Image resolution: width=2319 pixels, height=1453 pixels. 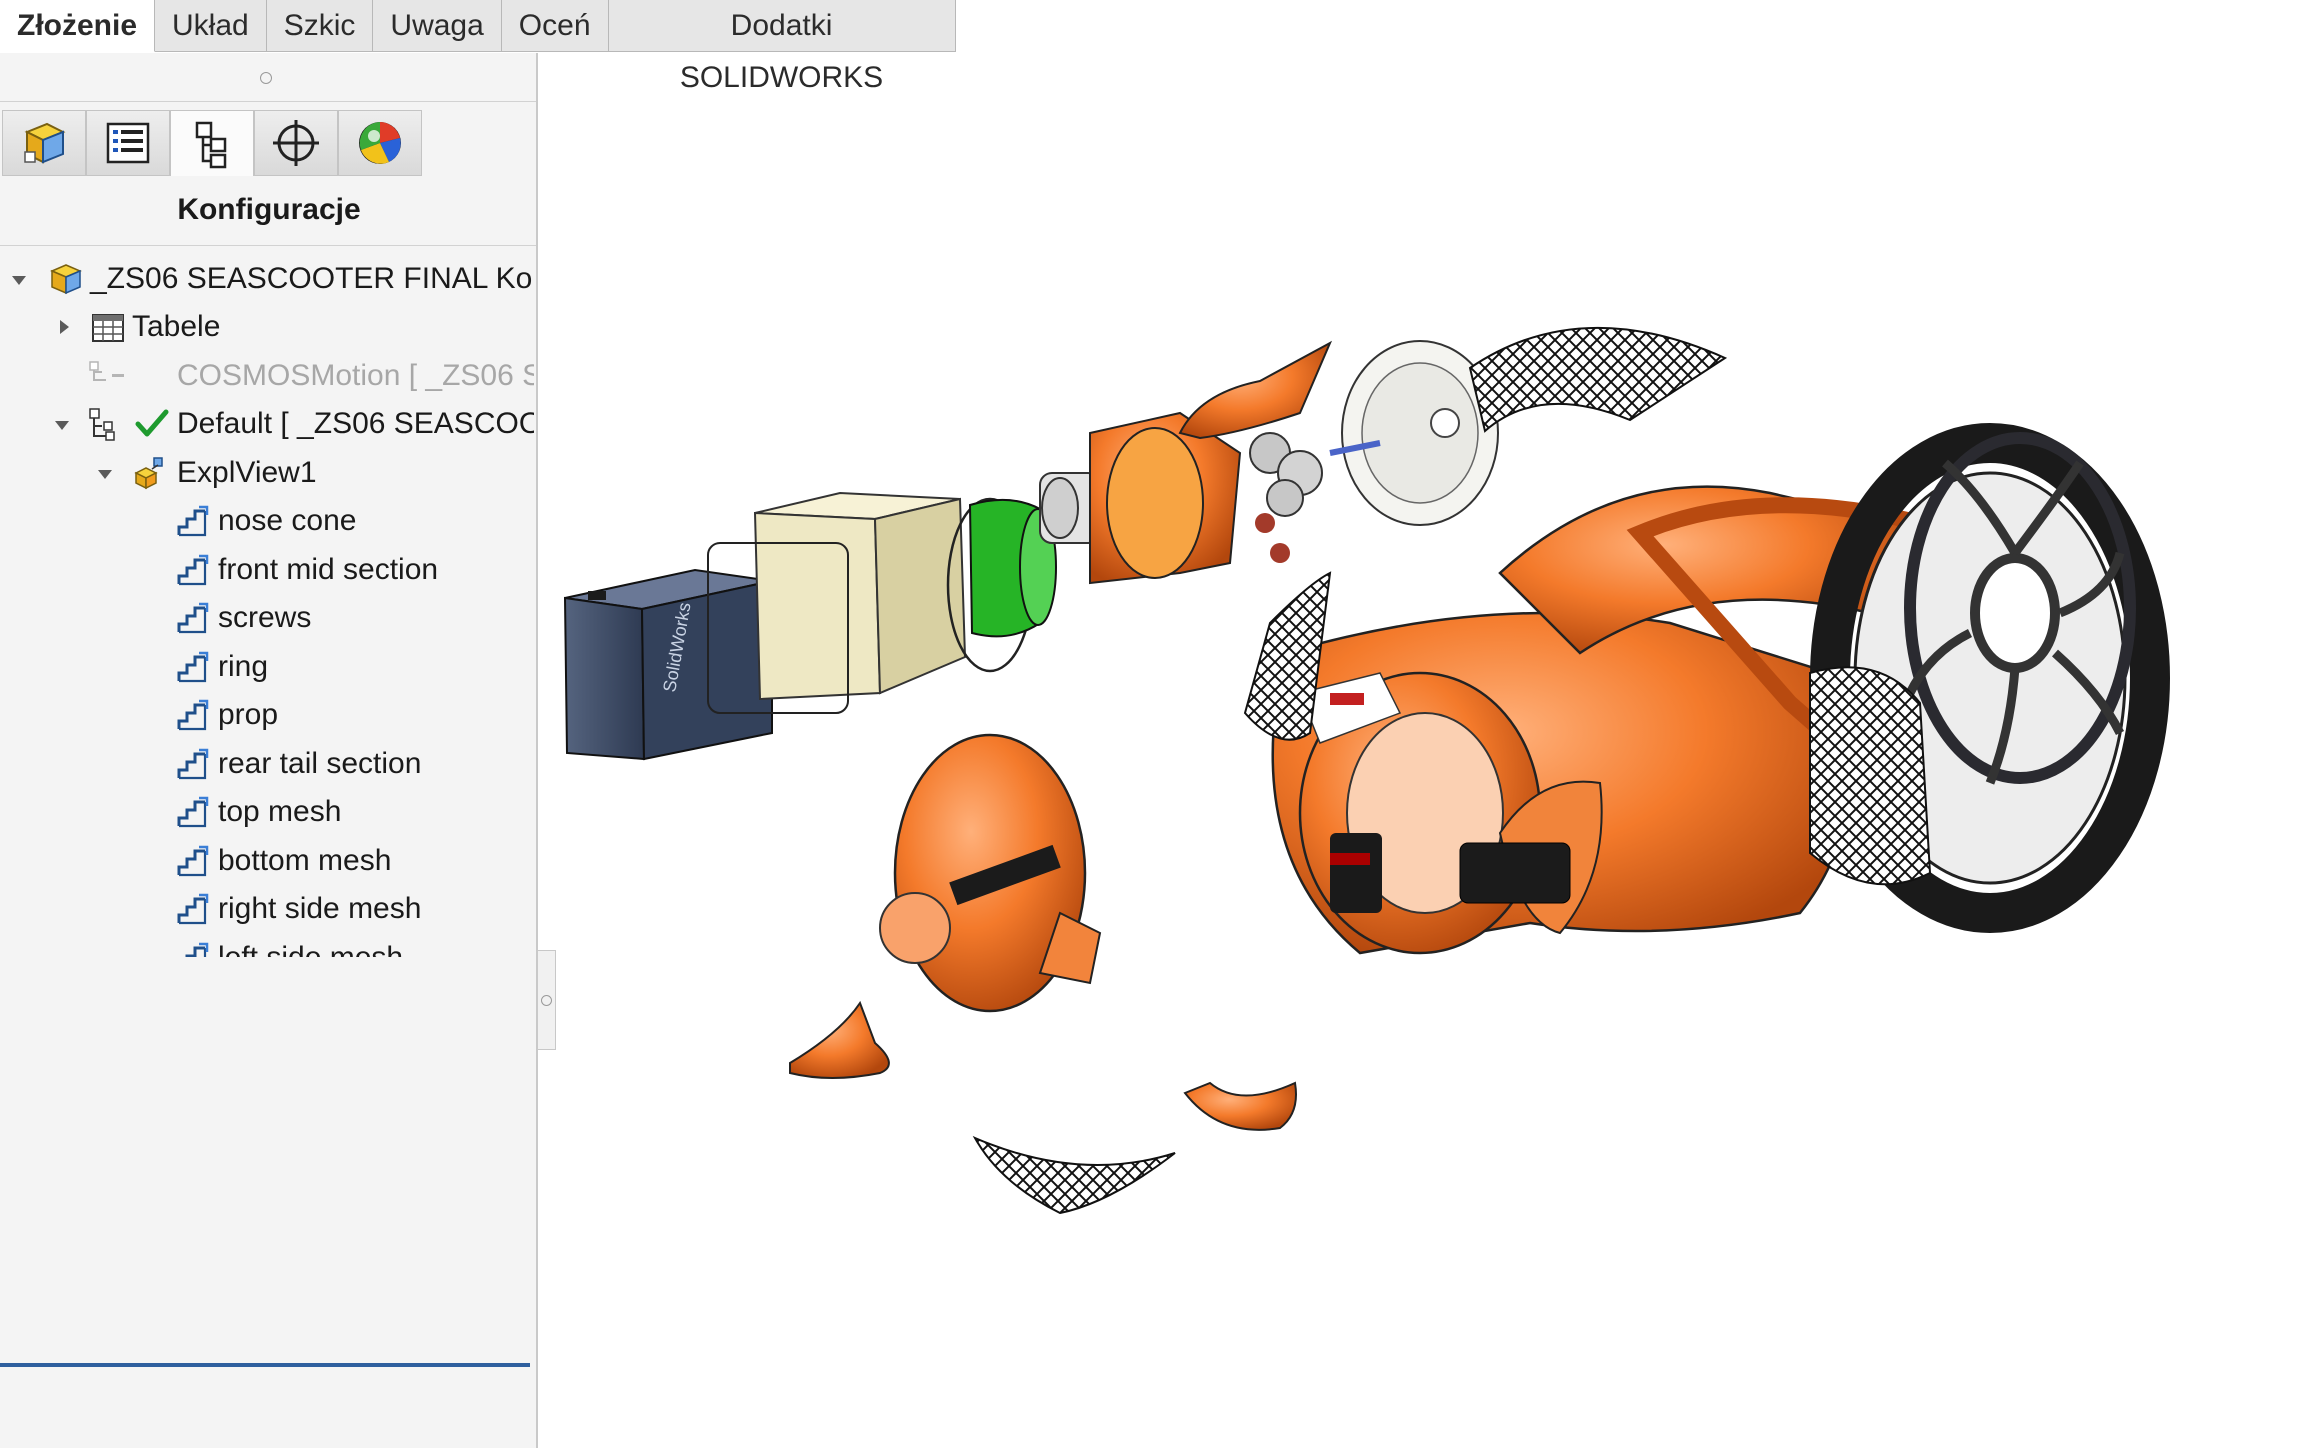 I want to click on tree-item-explview1: ExplView1, so click(x=267, y=473).